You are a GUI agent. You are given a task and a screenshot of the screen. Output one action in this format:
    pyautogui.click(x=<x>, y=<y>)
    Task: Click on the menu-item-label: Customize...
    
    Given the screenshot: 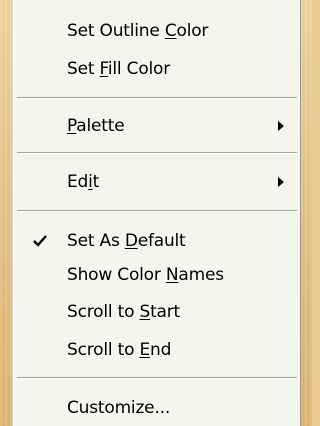 What is the action you would take?
    pyautogui.click(x=119, y=408)
    